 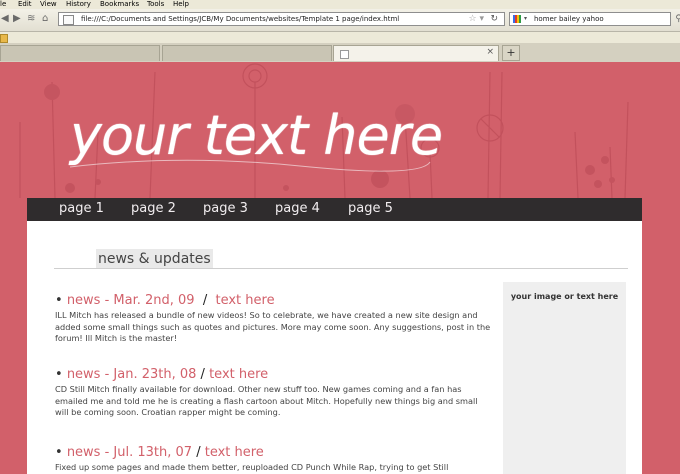 What do you see at coordinates (17, 19) in the screenshot?
I see `forward-arrow-icon: ▶` at bounding box center [17, 19].